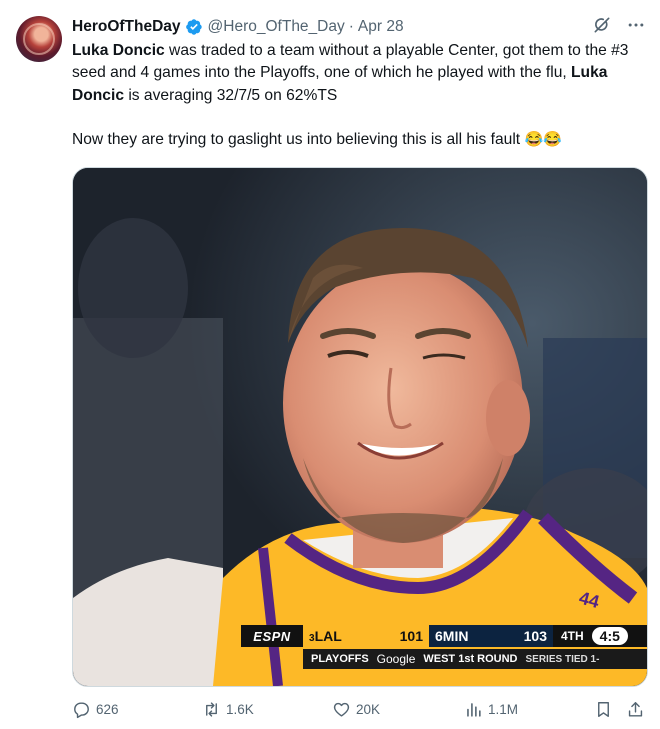 The height and width of the screenshot is (729, 660). I want to click on bookmark-button, so click(603, 709).